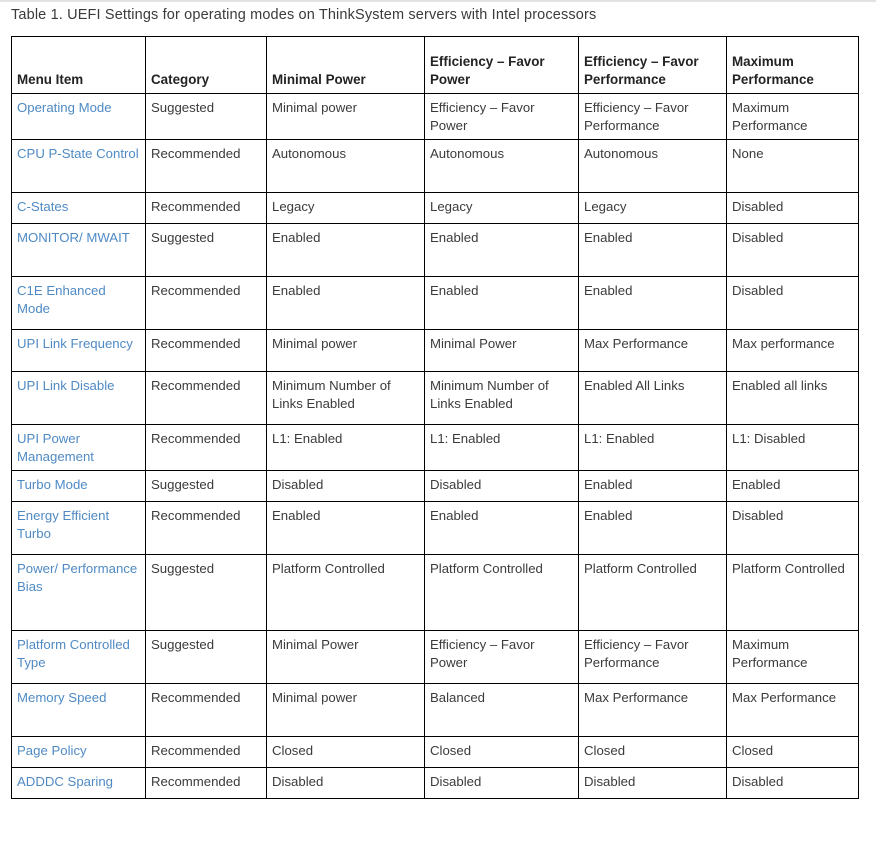  Describe the element at coordinates (52, 750) in the screenshot. I see `menu-item-link: Page Policy` at that location.